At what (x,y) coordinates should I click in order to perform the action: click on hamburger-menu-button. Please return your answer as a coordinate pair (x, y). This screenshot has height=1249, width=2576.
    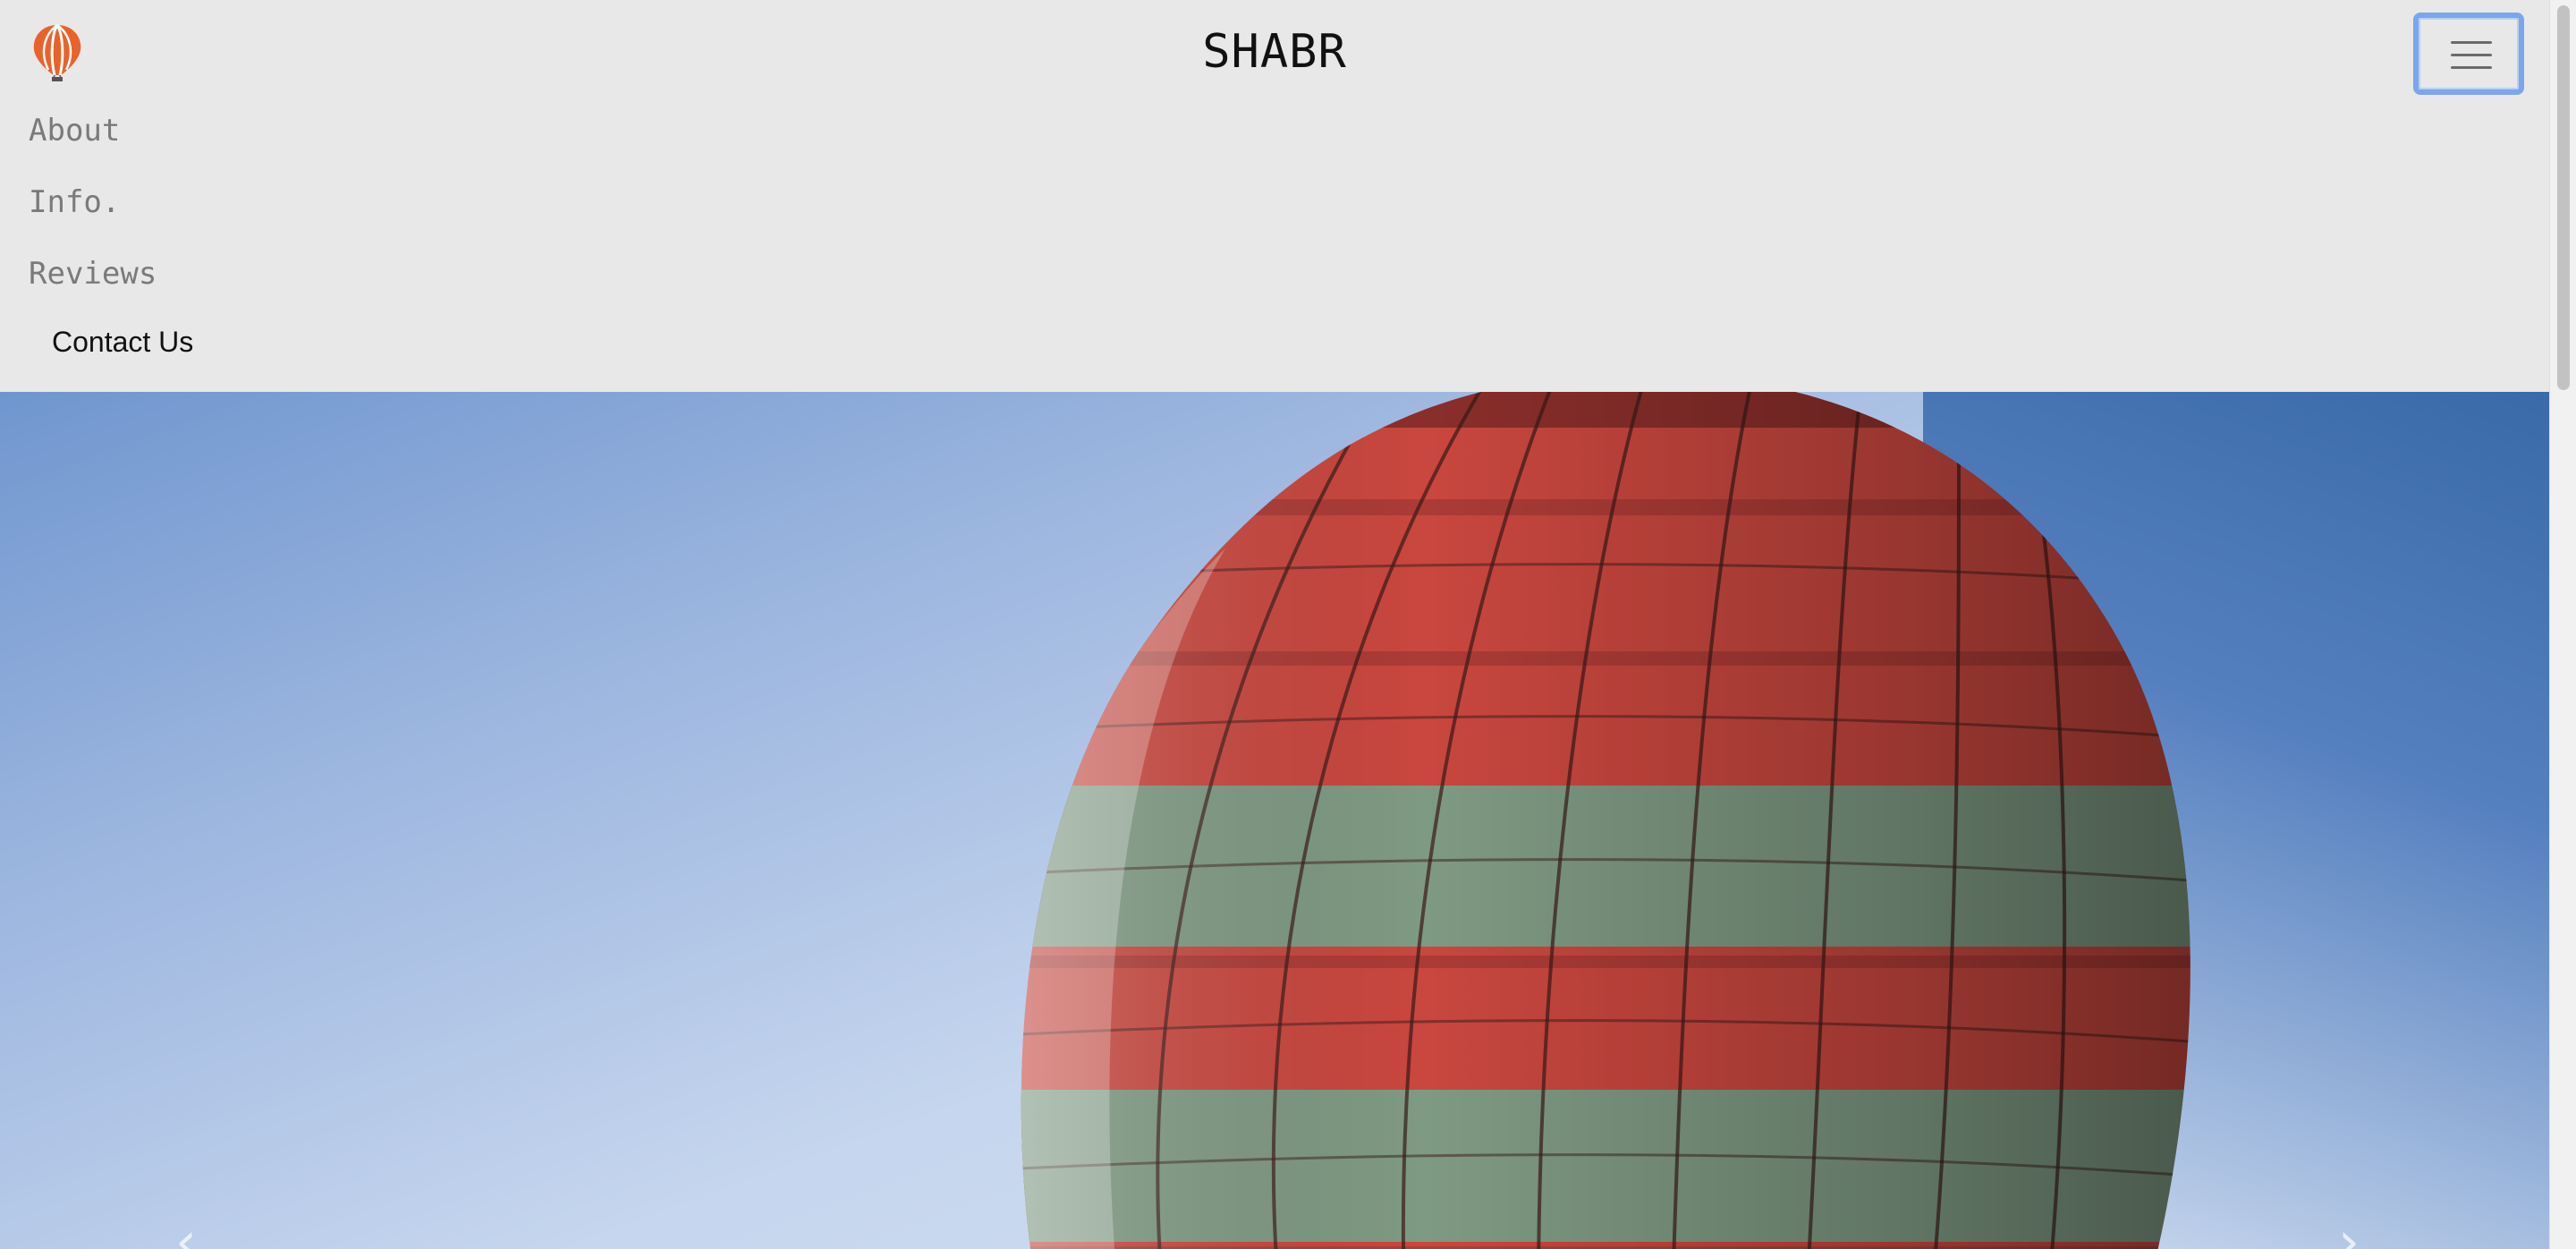
    Looking at the image, I should click on (2468, 54).